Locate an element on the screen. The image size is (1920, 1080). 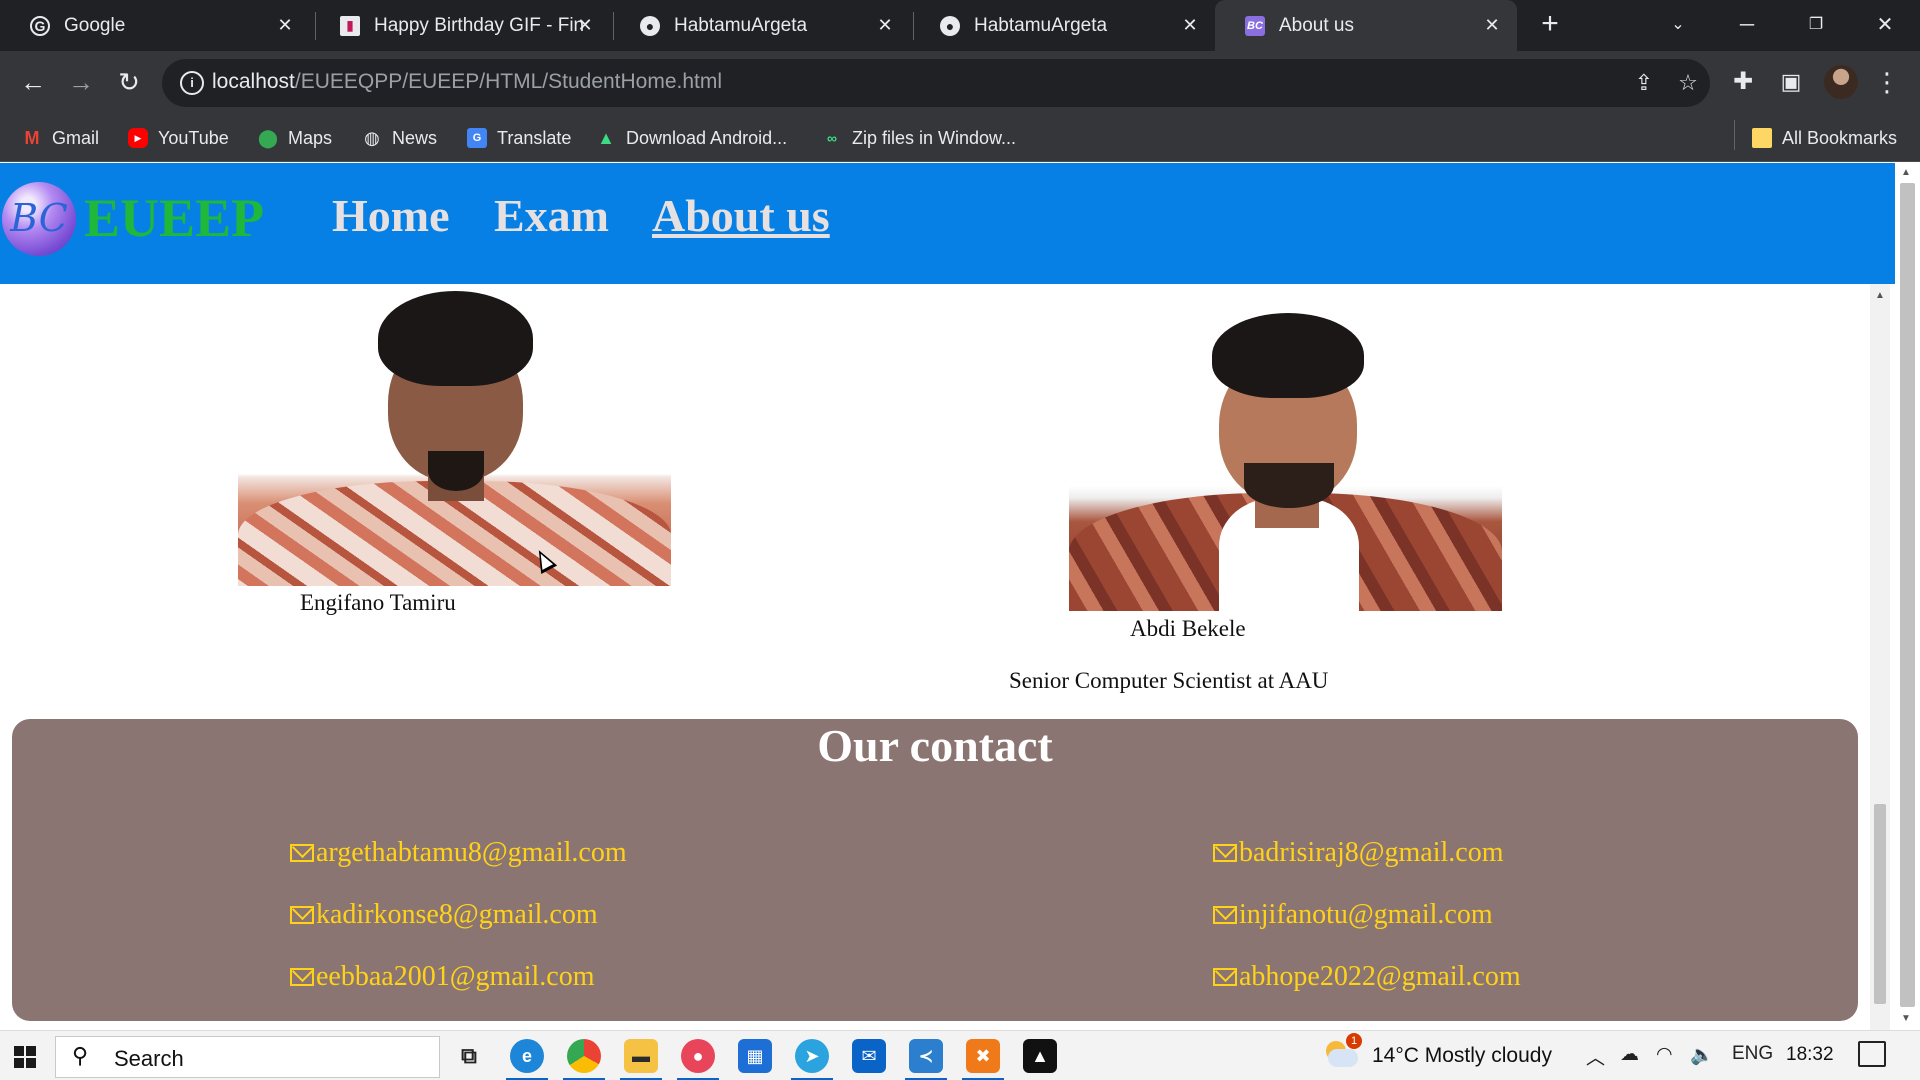
language-indicator: ENG is located at coordinates (1752, 1054).